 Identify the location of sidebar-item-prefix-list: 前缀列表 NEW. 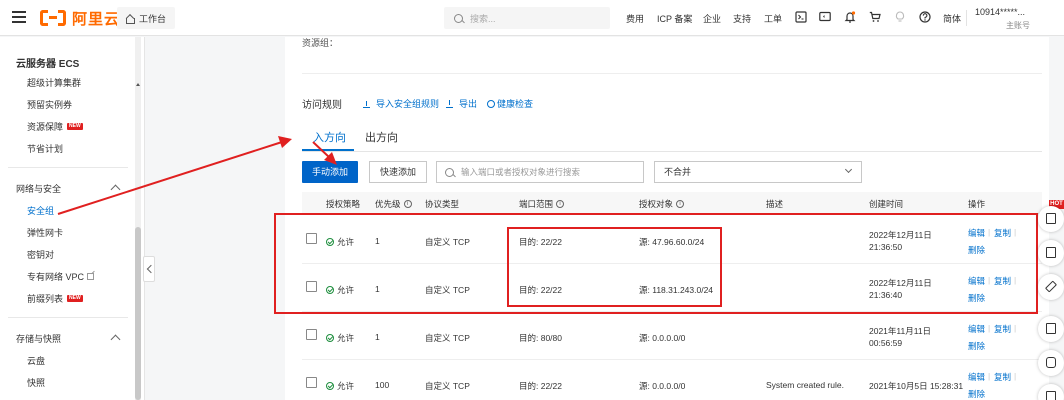
(55, 298).